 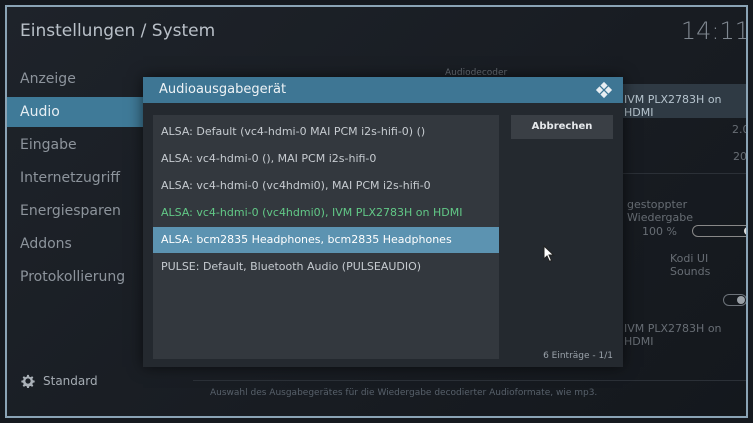 What do you see at coordinates (326, 159) in the screenshot?
I see `list-item: ALSA: vc4-hdmi-0 (), MAI PCM i2s-hifi-0` at bounding box center [326, 159].